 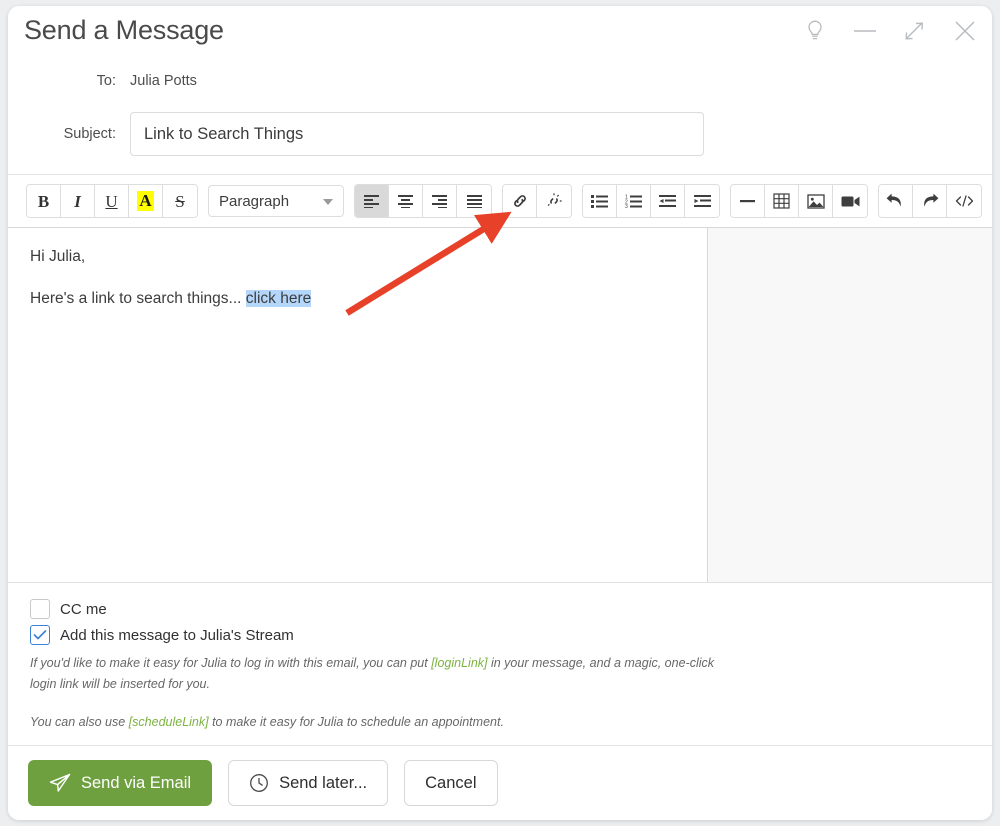 What do you see at coordinates (459, 663) in the screenshot?
I see `login-link-token: [loginLink]` at bounding box center [459, 663].